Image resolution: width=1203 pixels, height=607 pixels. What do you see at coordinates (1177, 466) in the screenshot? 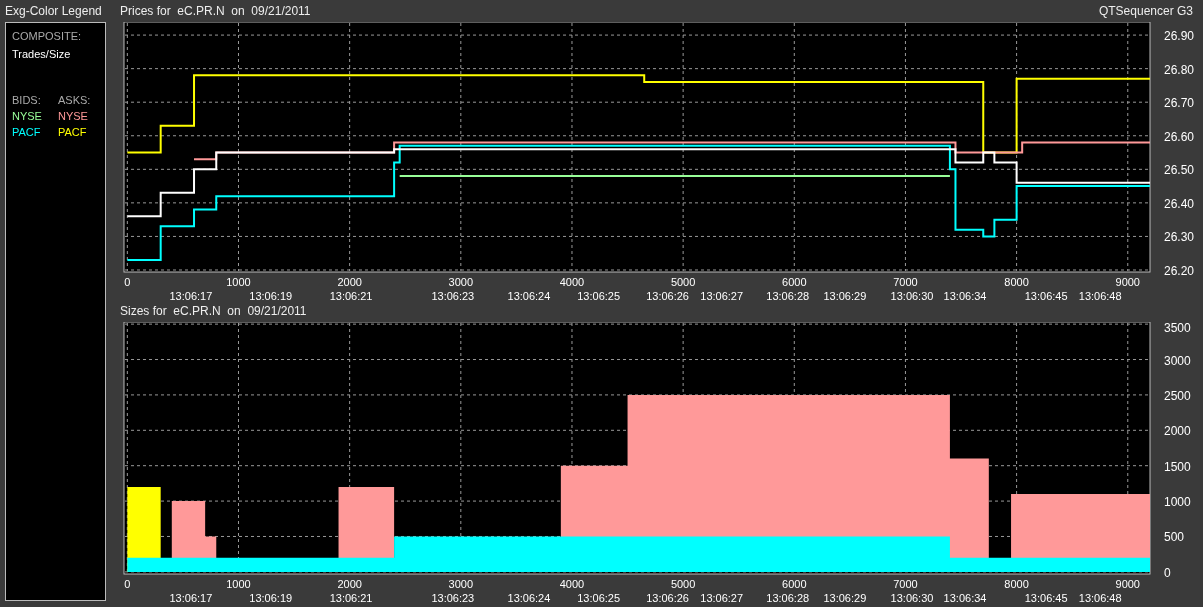
I see `y-axis-label: 1500` at bounding box center [1177, 466].